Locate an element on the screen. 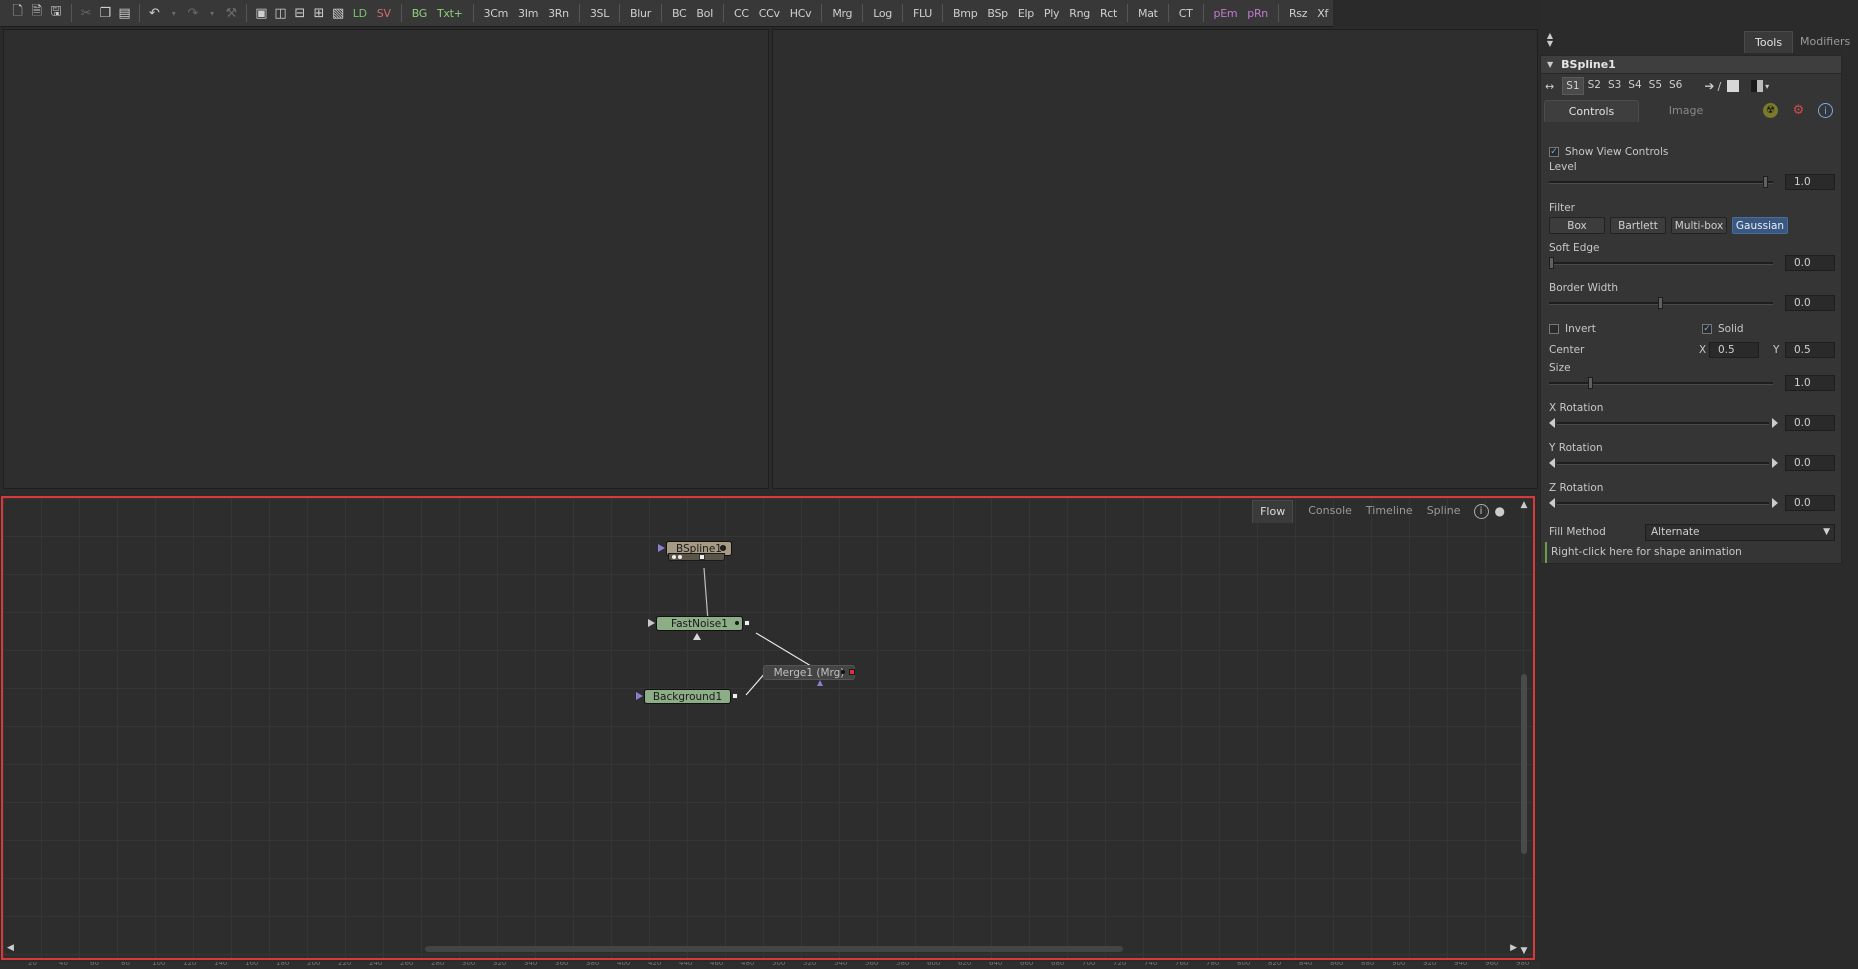  version-slot-s1: S1 is located at coordinates (1573, 86).